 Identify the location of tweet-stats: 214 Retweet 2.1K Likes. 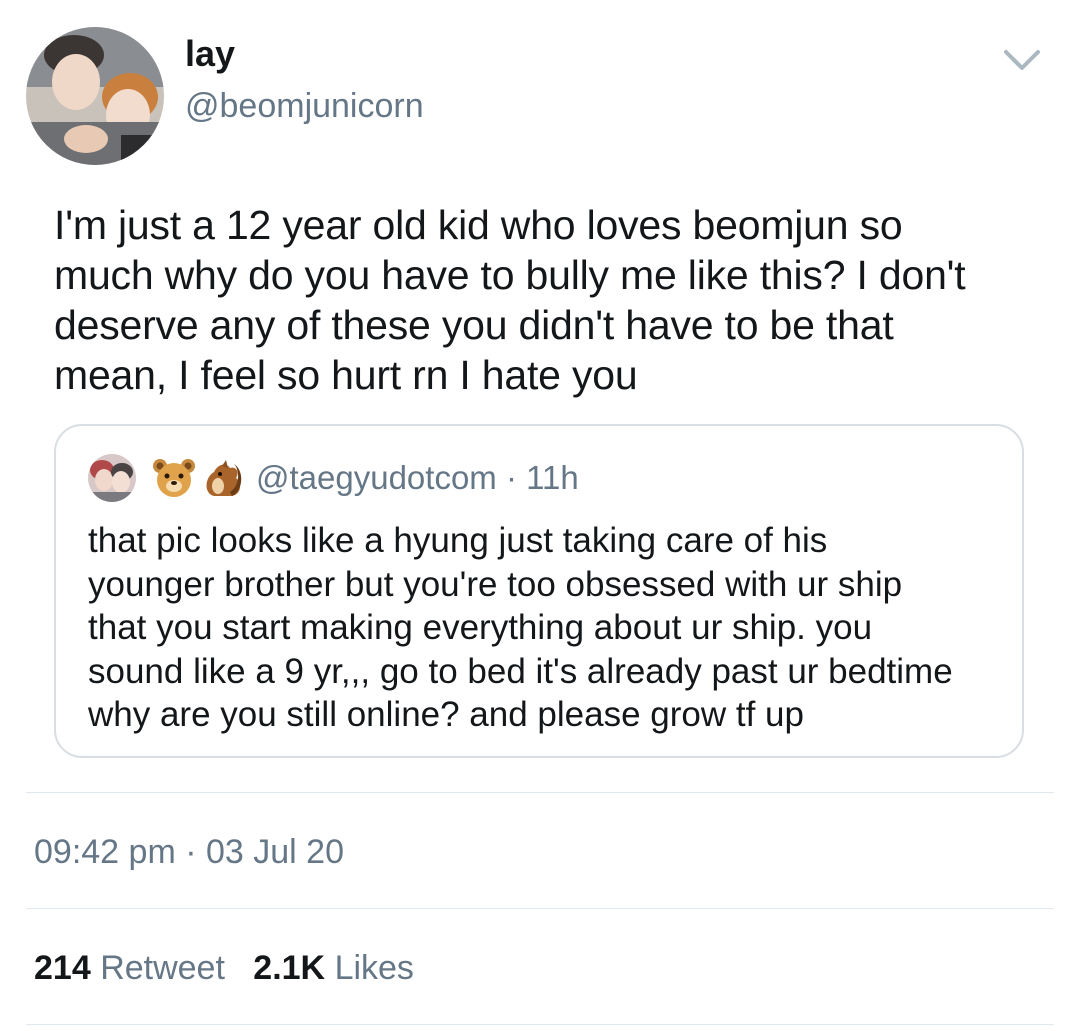
(224, 968).